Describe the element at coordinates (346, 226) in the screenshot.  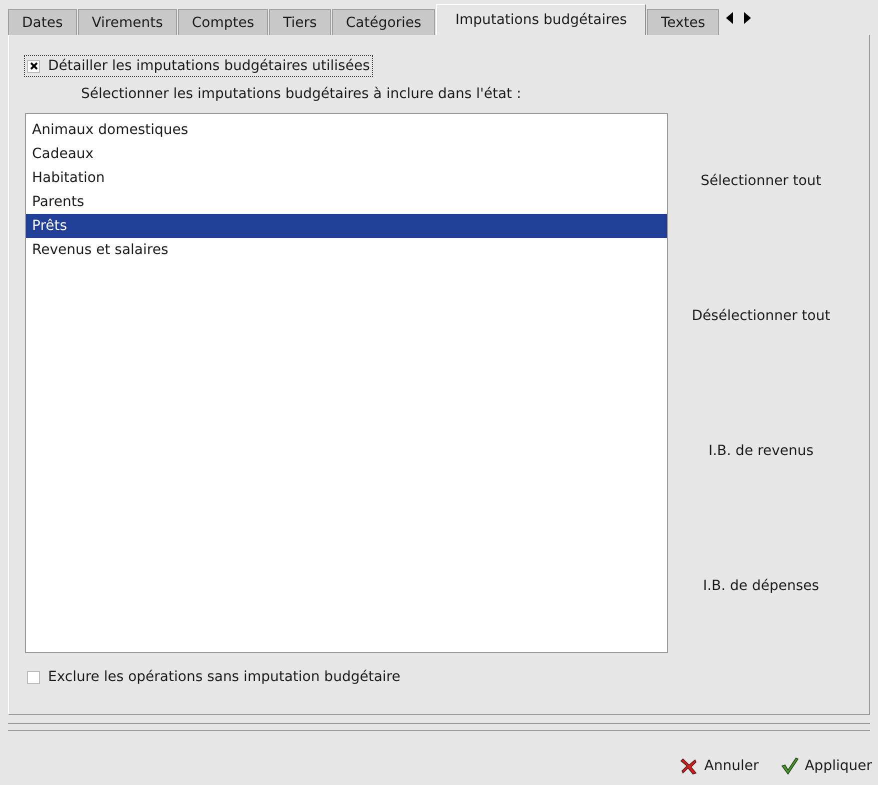
I see `list-item: Prêts` at that location.